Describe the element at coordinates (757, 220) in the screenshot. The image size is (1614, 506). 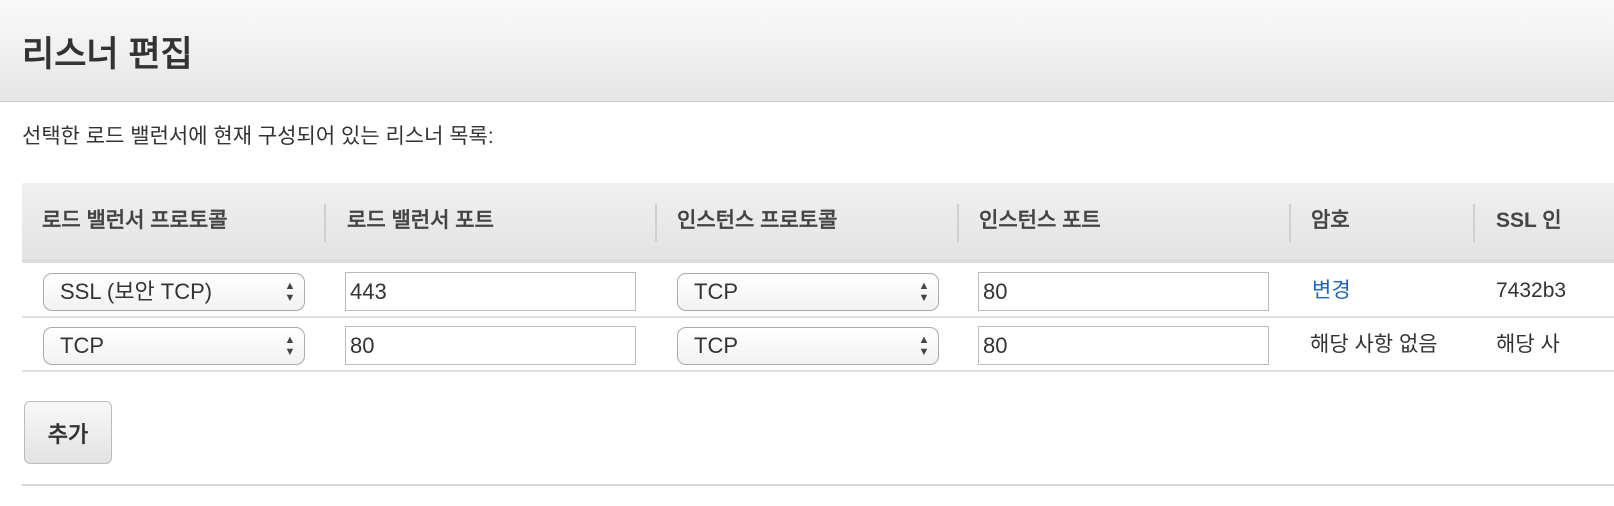
I see `col-instance-protocol: 인스턴스 프로토콜` at that location.